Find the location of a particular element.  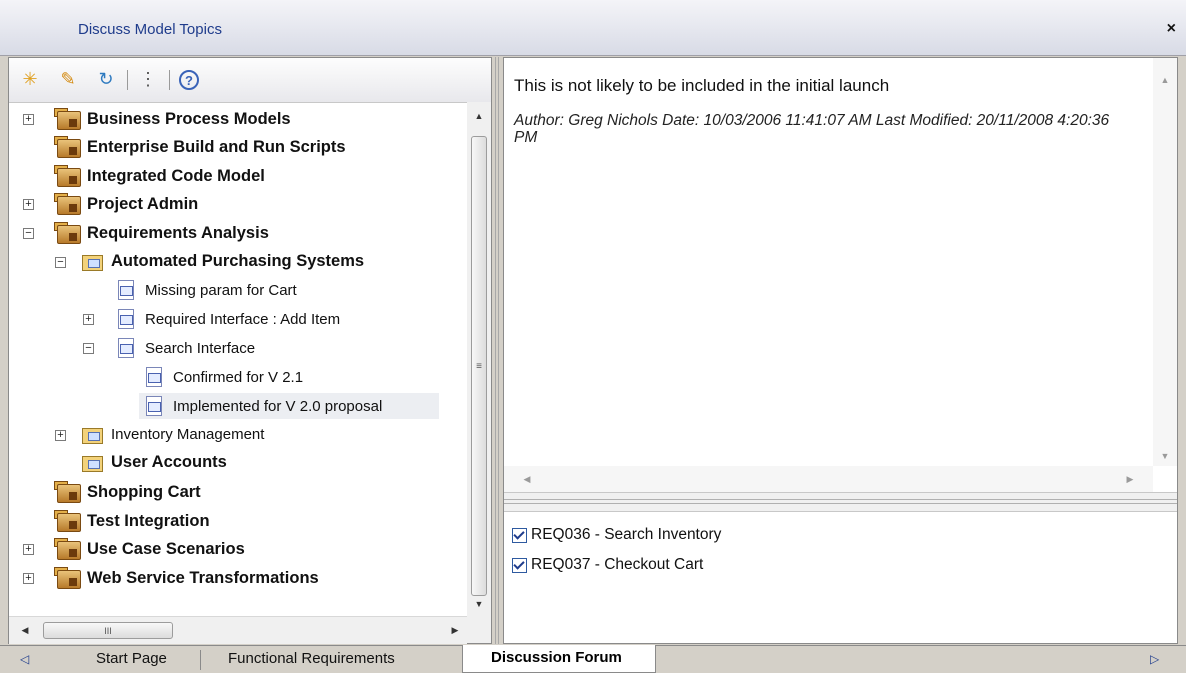

tree-item-label: Required Interface : Add Item is located at coordinates (243, 319).